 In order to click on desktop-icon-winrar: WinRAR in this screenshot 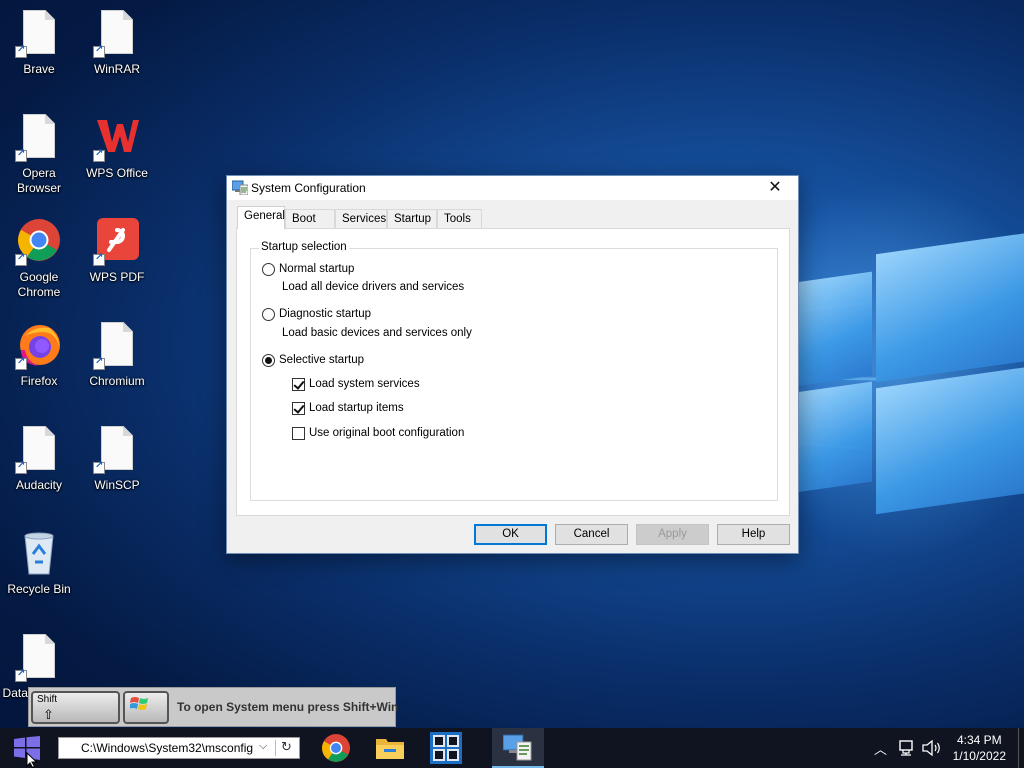, I will do `click(117, 43)`.